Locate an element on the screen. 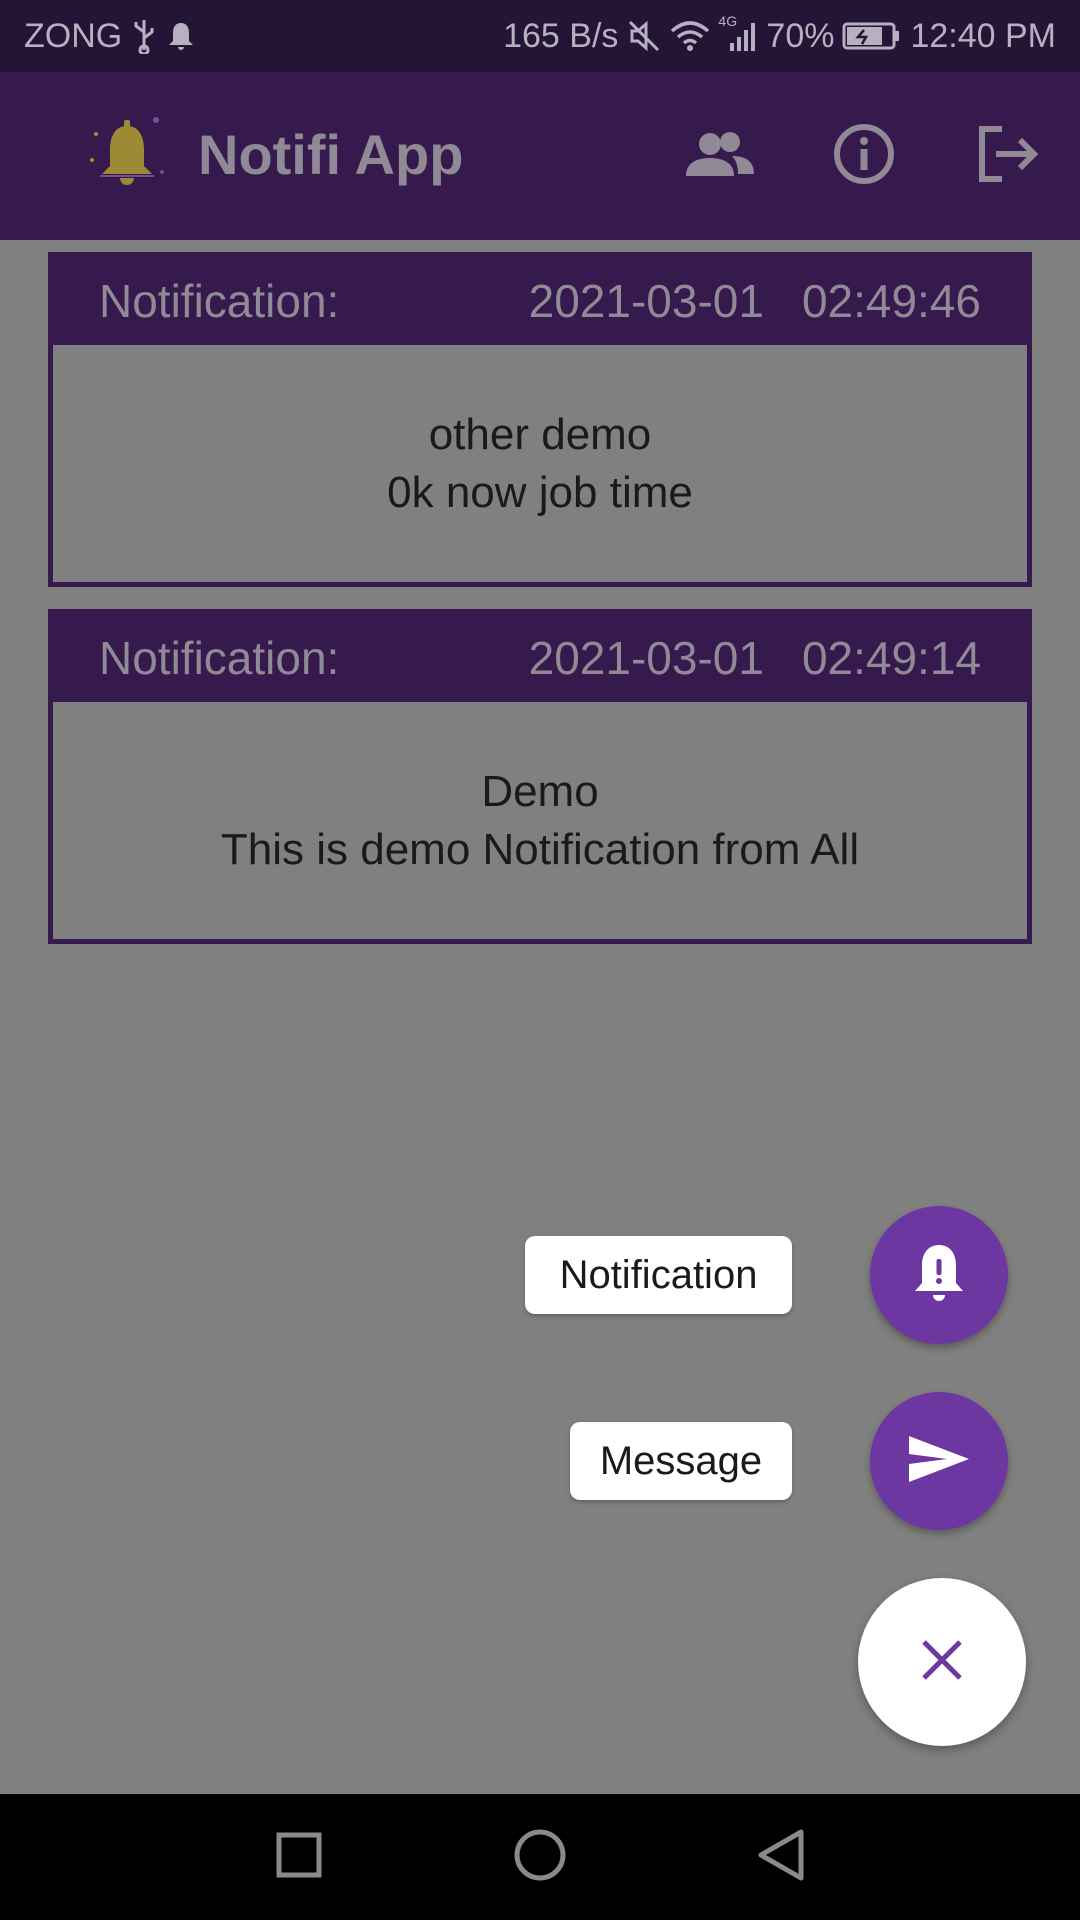 This screenshot has width=1080, height=1920. notification-card-body: Demo This is demo Notification from All is located at coordinates (540, 820).